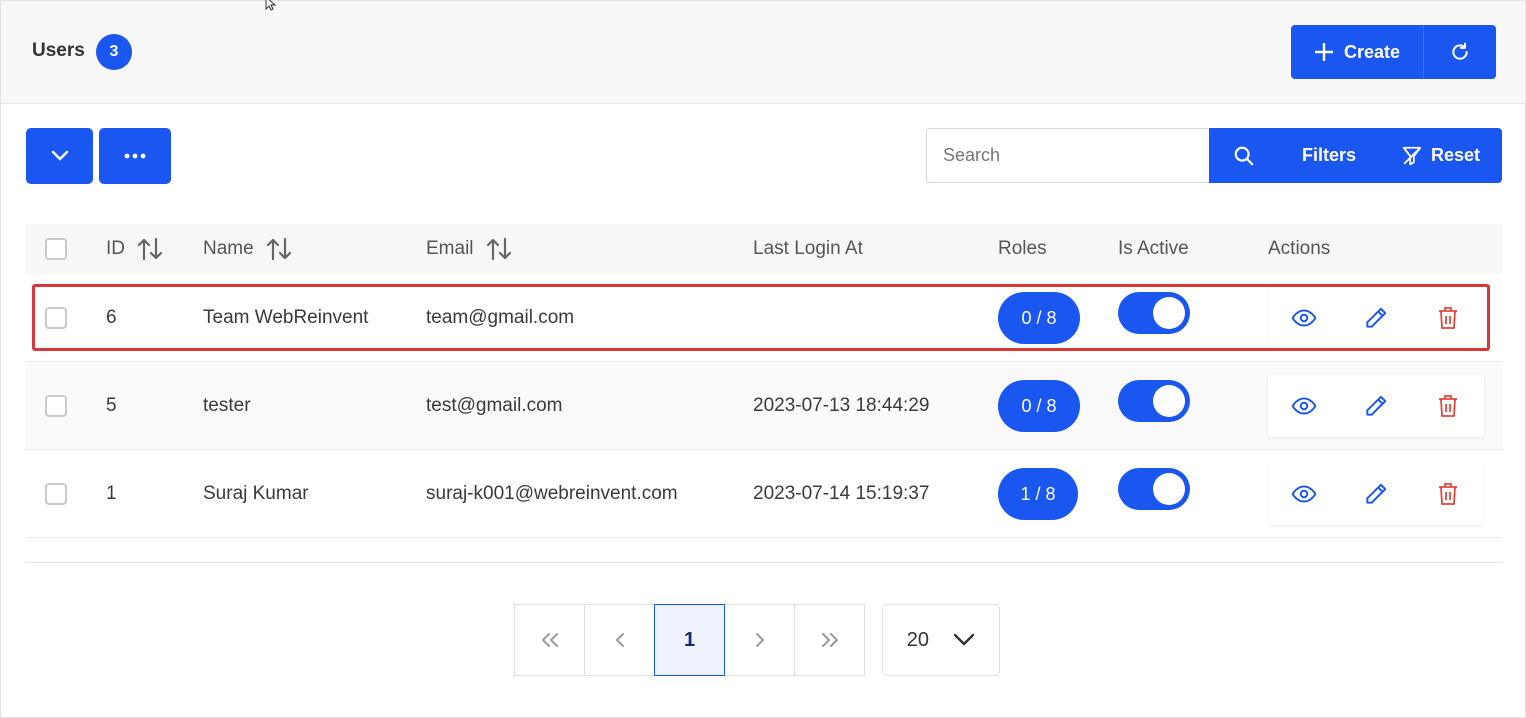 This screenshot has width=1526, height=718. I want to click on search-button, so click(1244, 155).